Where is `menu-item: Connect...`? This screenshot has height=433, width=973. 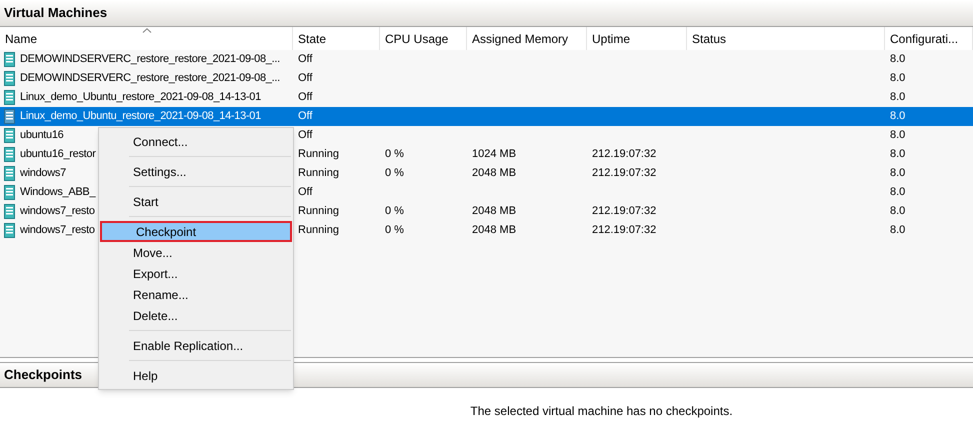 menu-item: Connect... is located at coordinates (196, 141).